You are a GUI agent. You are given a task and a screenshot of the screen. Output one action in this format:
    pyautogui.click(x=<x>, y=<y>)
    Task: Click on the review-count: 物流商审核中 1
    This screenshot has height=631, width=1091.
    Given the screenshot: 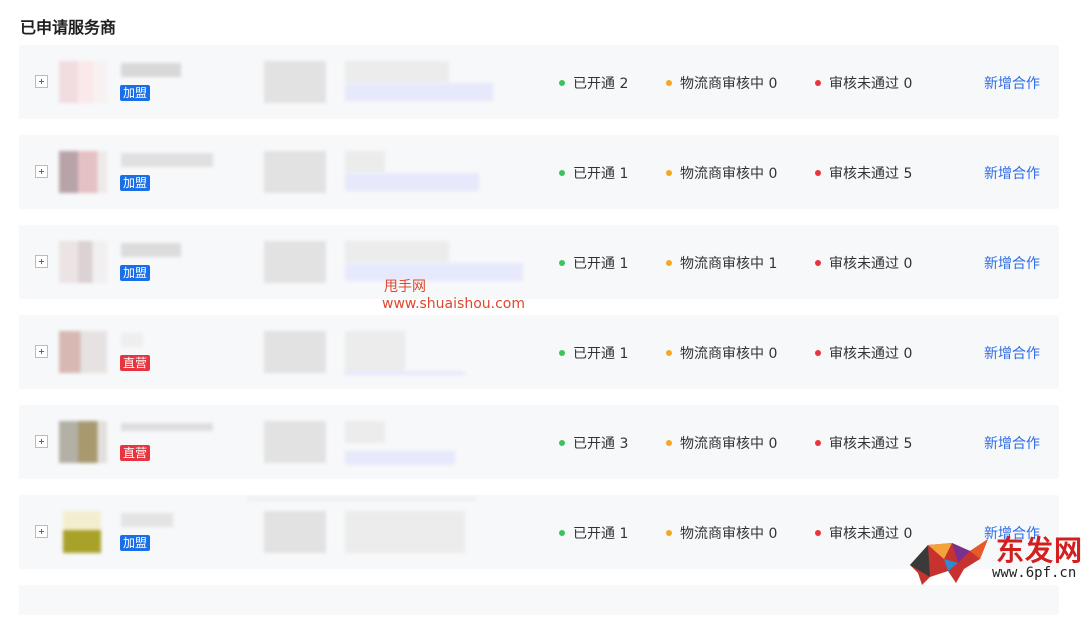 What is the action you would take?
    pyautogui.click(x=721, y=263)
    